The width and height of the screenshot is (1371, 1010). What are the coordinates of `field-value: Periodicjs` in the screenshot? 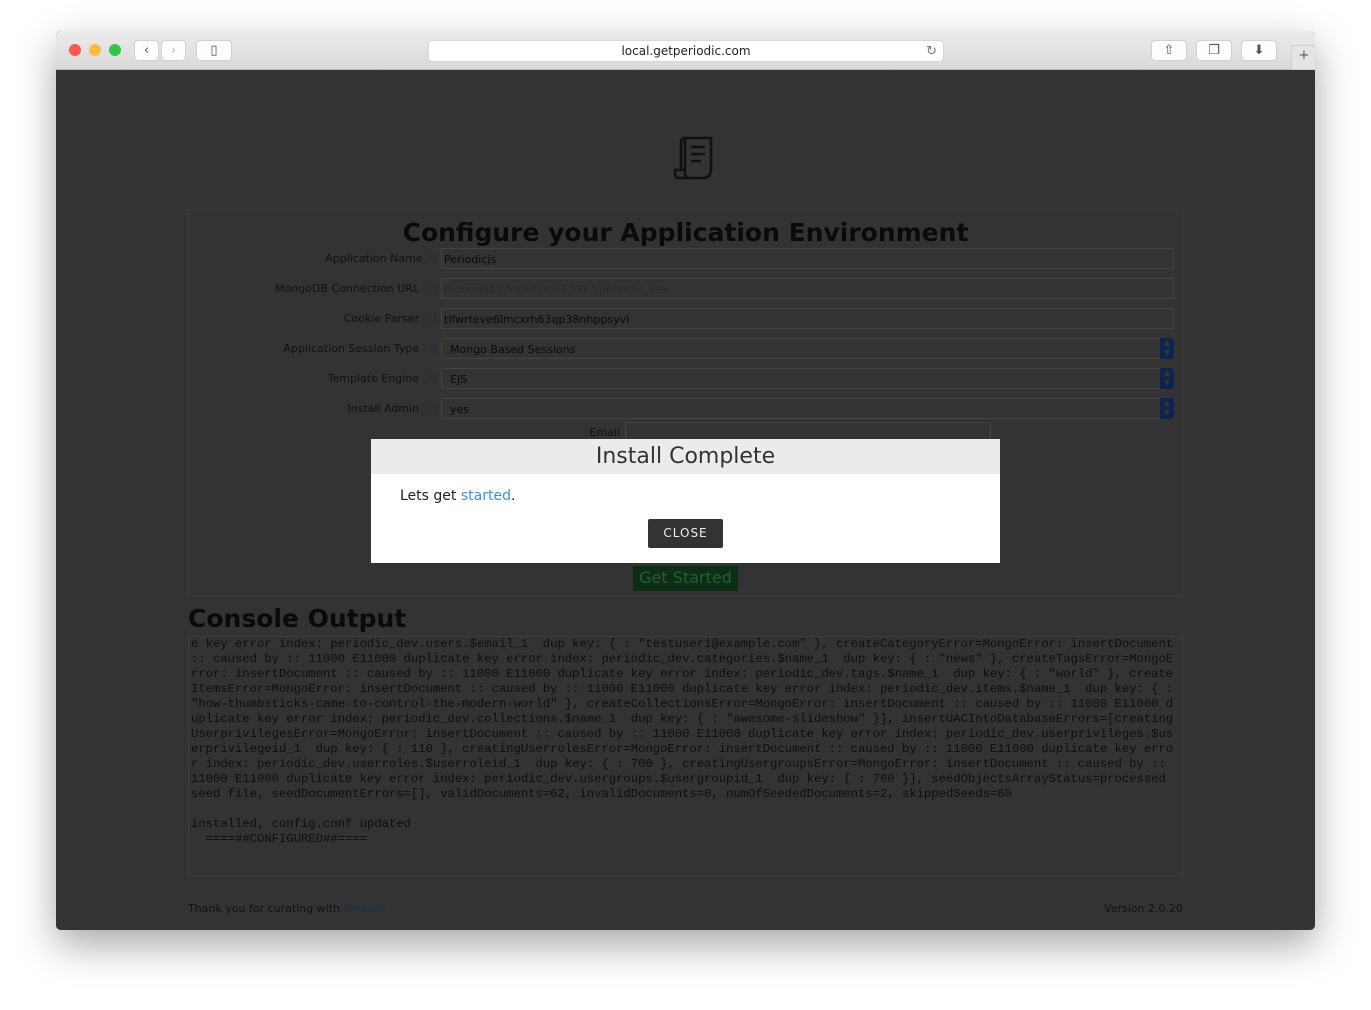 It's located at (470, 259).